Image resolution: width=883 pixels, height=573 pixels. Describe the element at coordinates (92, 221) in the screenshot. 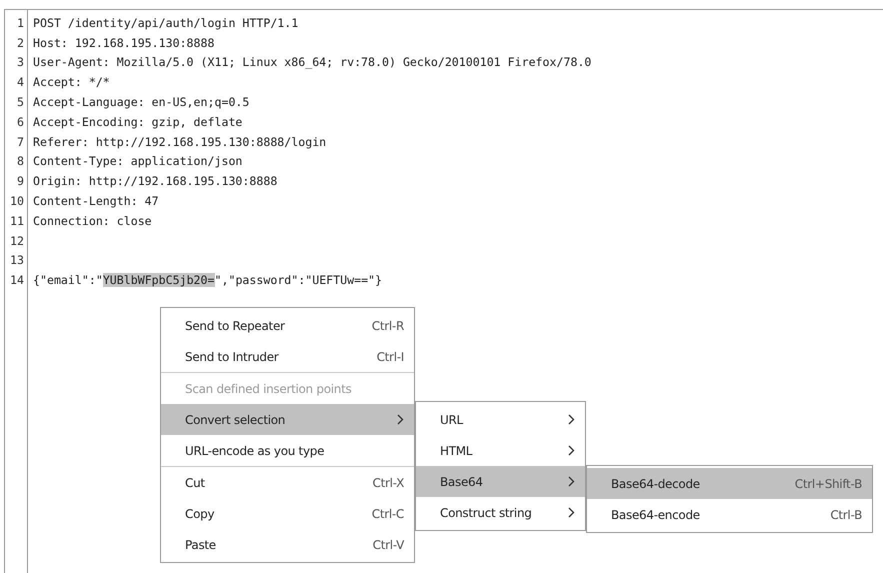

I see `code-text: Connection: close` at that location.